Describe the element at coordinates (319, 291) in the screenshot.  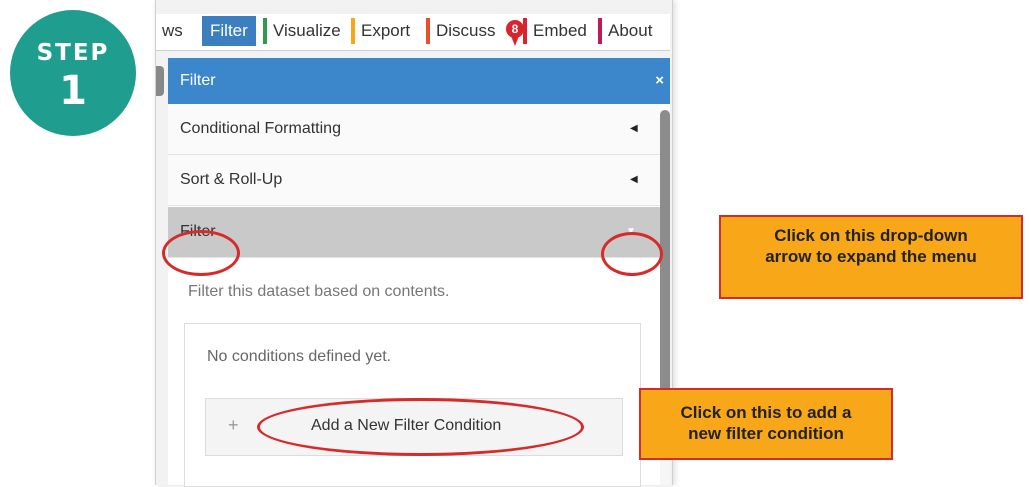
I see `filter-description: Filter this dataset based on contents.` at that location.